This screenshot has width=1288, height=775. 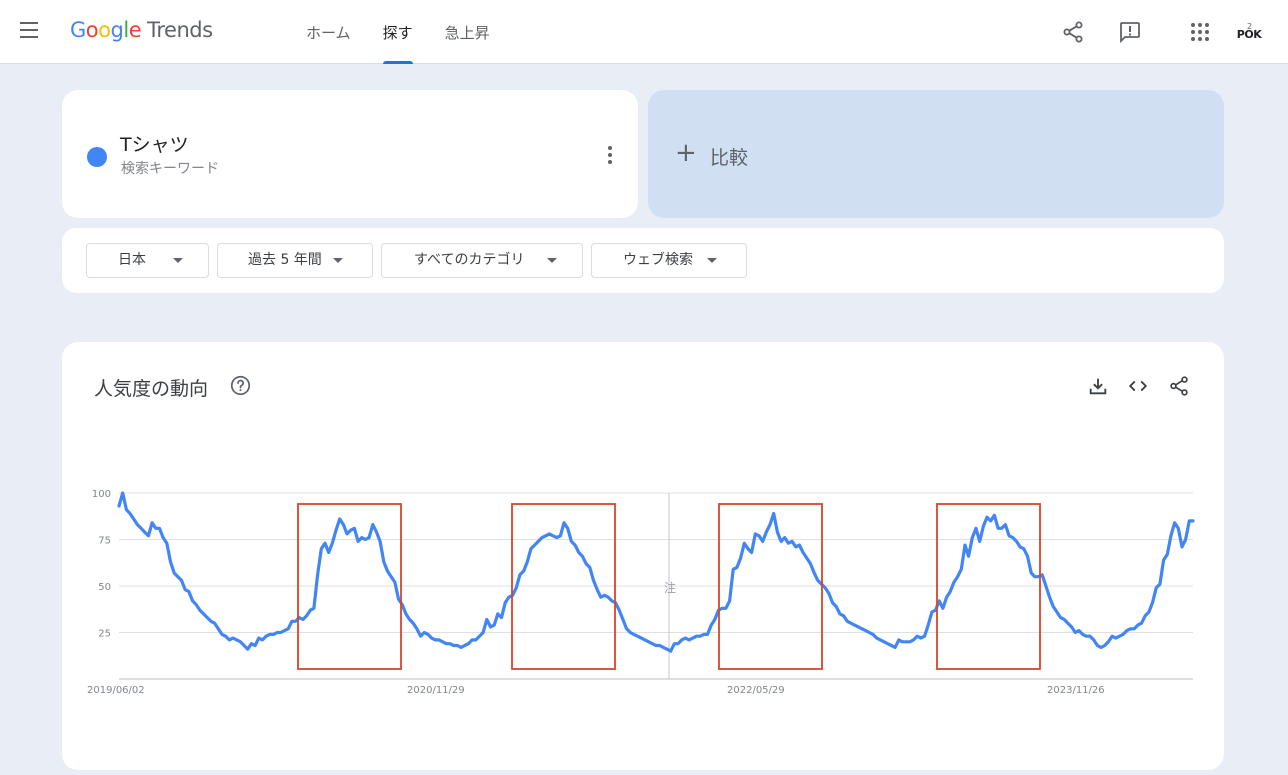 What do you see at coordinates (467, 32) in the screenshot?
I see `nav-trending: 急上昇` at bounding box center [467, 32].